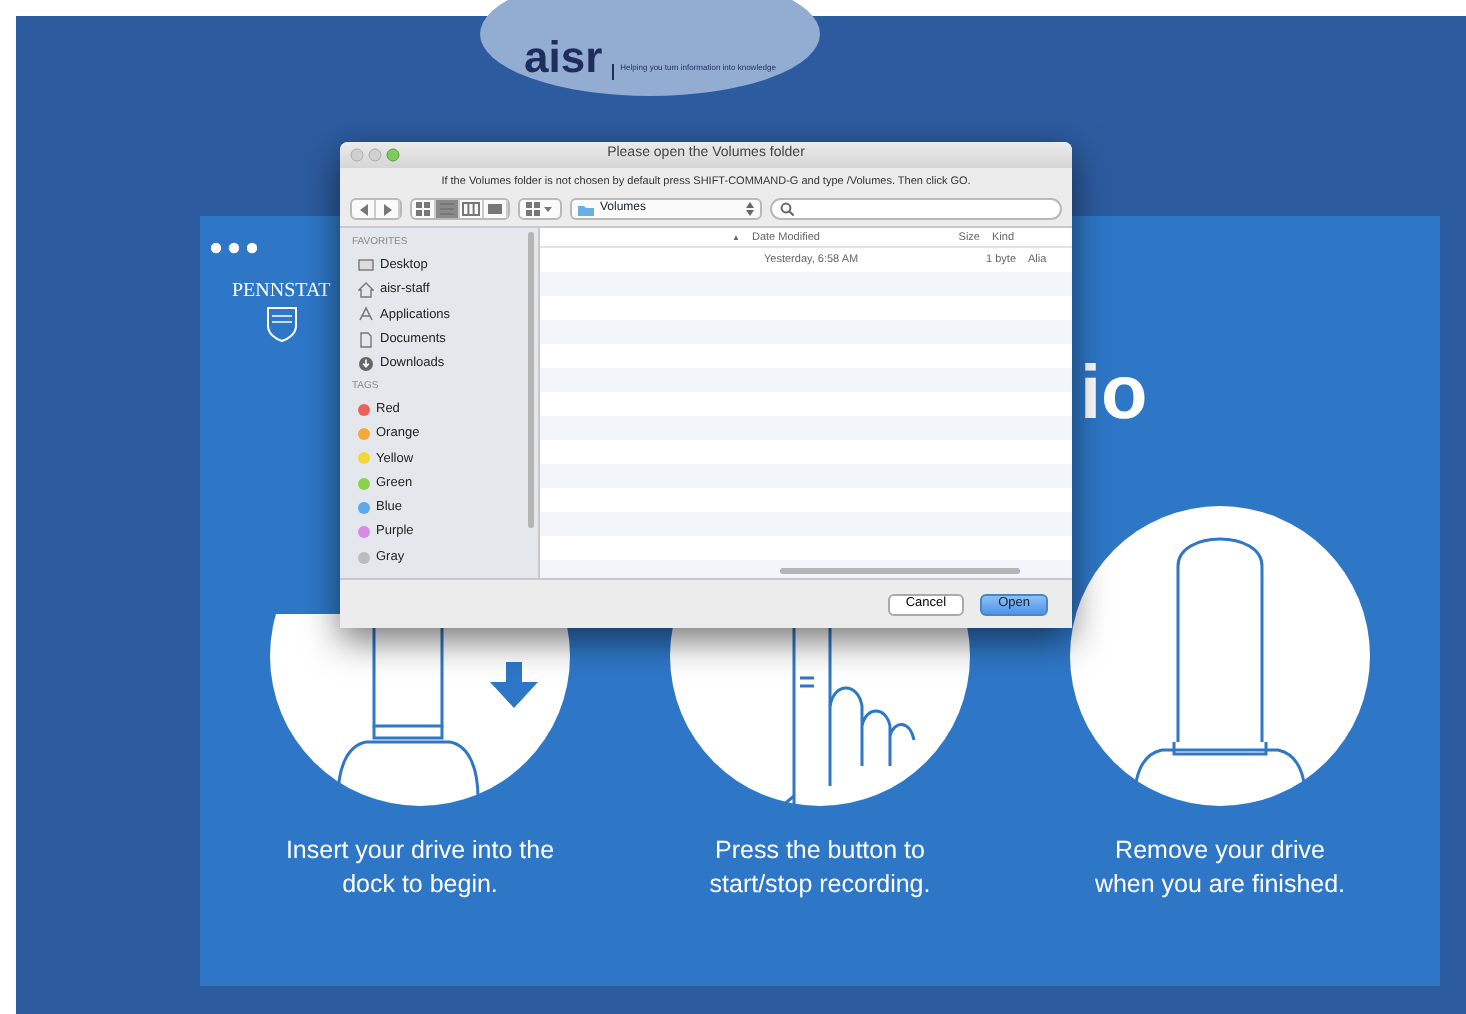 This screenshot has height=1014, width=1466. What do you see at coordinates (750, 209) in the screenshot?
I see `stepper-icon` at bounding box center [750, 209].